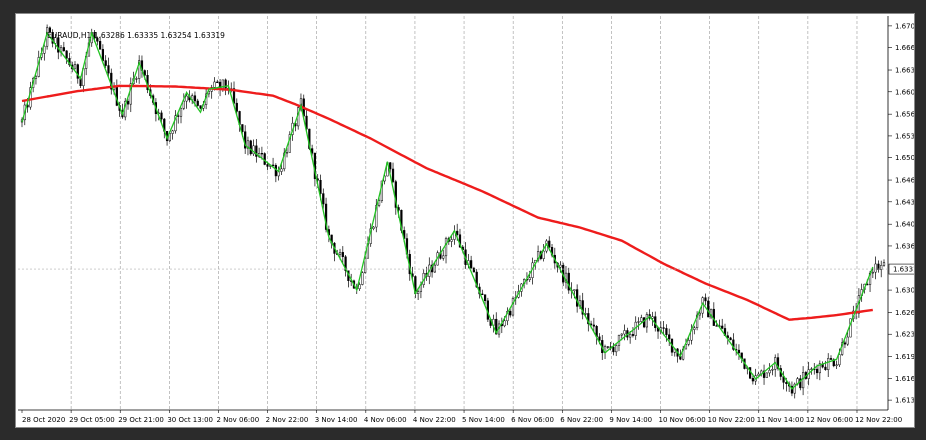  Describe the element at coordinates (43, 420) in the screenshot. I see `time-tick-label: 28 Oct 2020` at that location.